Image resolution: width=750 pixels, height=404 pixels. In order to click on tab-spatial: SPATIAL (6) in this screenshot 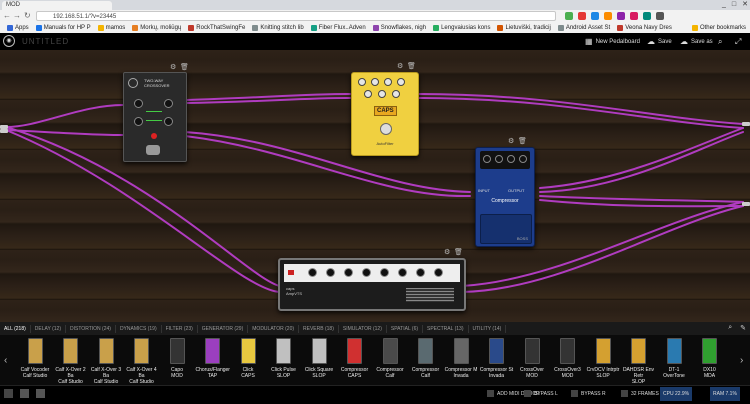, I will do `click(405, 328)`.